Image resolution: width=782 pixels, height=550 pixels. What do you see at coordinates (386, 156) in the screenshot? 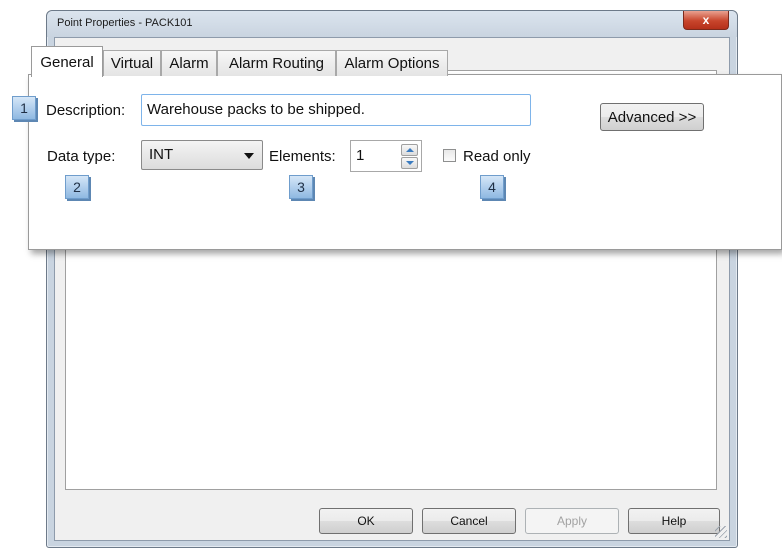
I see `elements-stepper: 1` at bounding box center [386, 156].